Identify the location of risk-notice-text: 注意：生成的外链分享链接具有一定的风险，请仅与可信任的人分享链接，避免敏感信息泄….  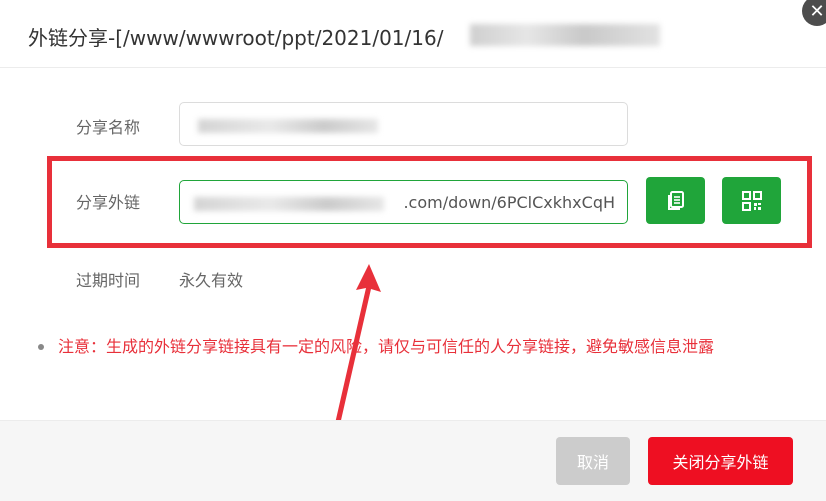
(386, 346).